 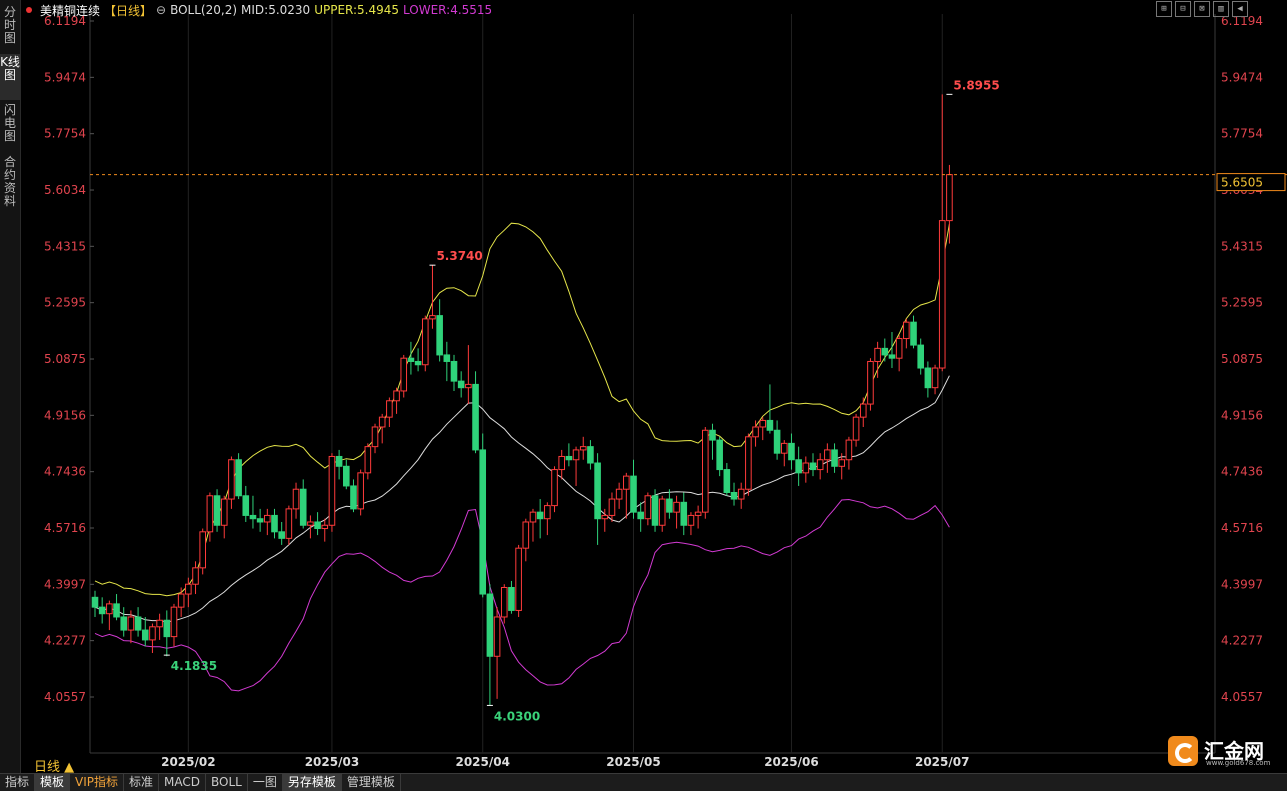 I want to click on y-tick-label-right: 4.7436, so click(x=1242, y=472).